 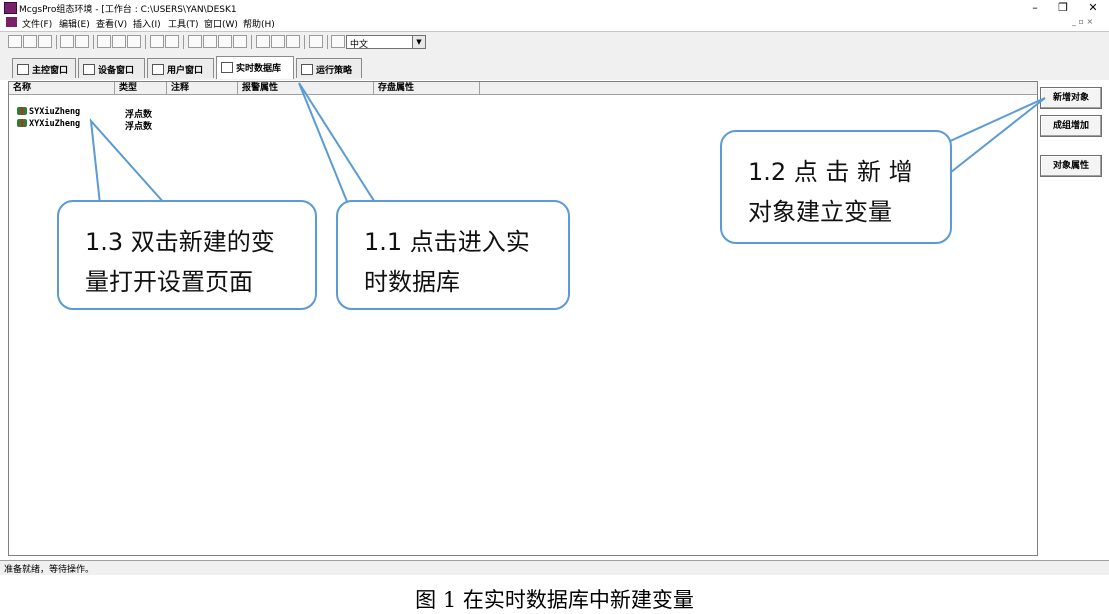 What do you see at coordinates (447, 242) in the screenshot?
I see `callout-1-1-line1: 1.1 点击进入实` at bounding box center [447, 242].